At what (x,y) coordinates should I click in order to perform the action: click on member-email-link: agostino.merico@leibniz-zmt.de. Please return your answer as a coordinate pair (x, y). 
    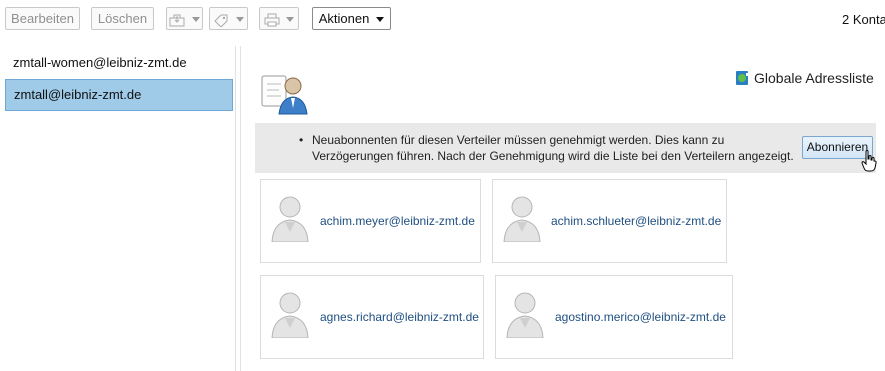
    Looking at the image, I should click on (640, 317).